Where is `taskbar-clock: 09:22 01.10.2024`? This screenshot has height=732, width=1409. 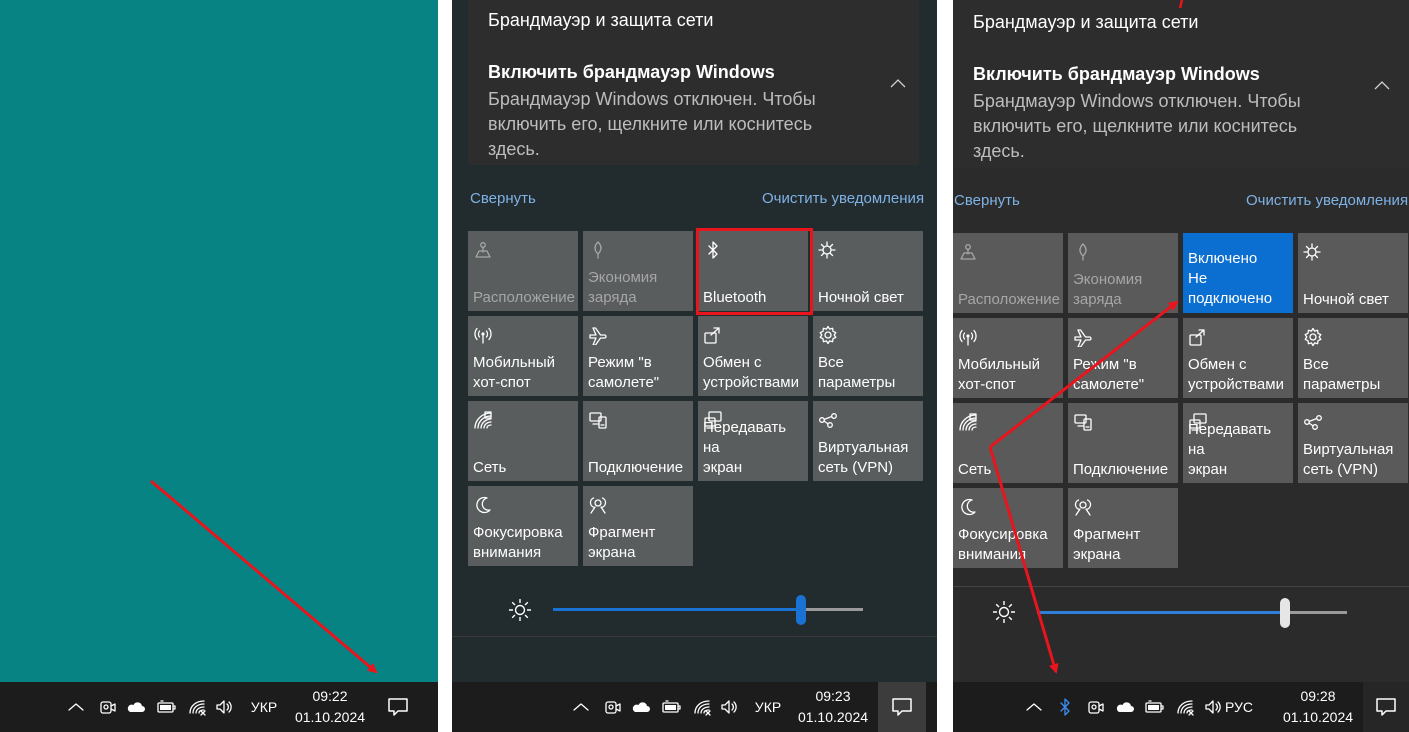 taskbar-clock: 09:22 01.10.2024 is located at coordinates (330, 707).